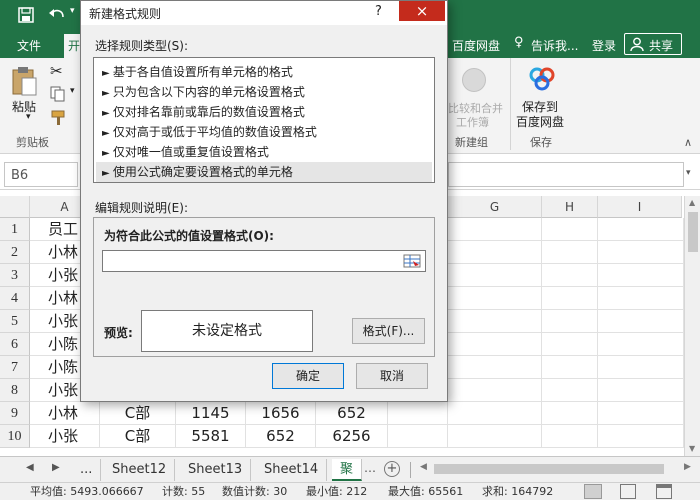 The width and height of the screenshot is (700, 500). I want to click on column-header-g: G, so click(495, 207).